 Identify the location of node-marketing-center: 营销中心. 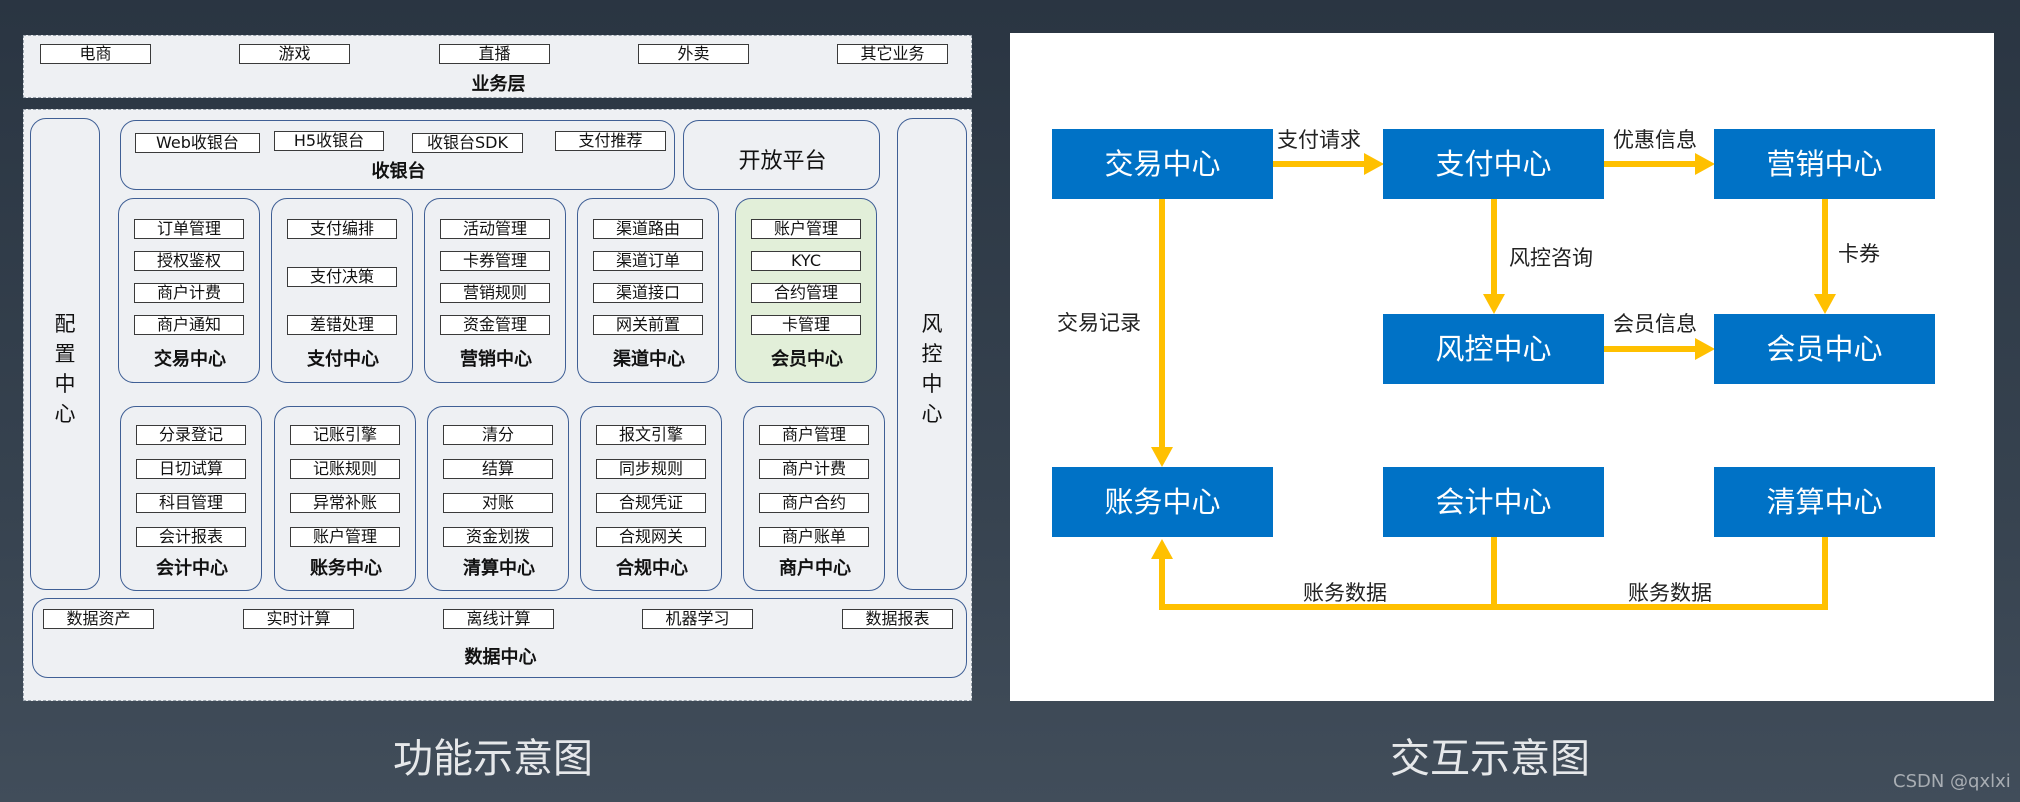
(1824, 164).